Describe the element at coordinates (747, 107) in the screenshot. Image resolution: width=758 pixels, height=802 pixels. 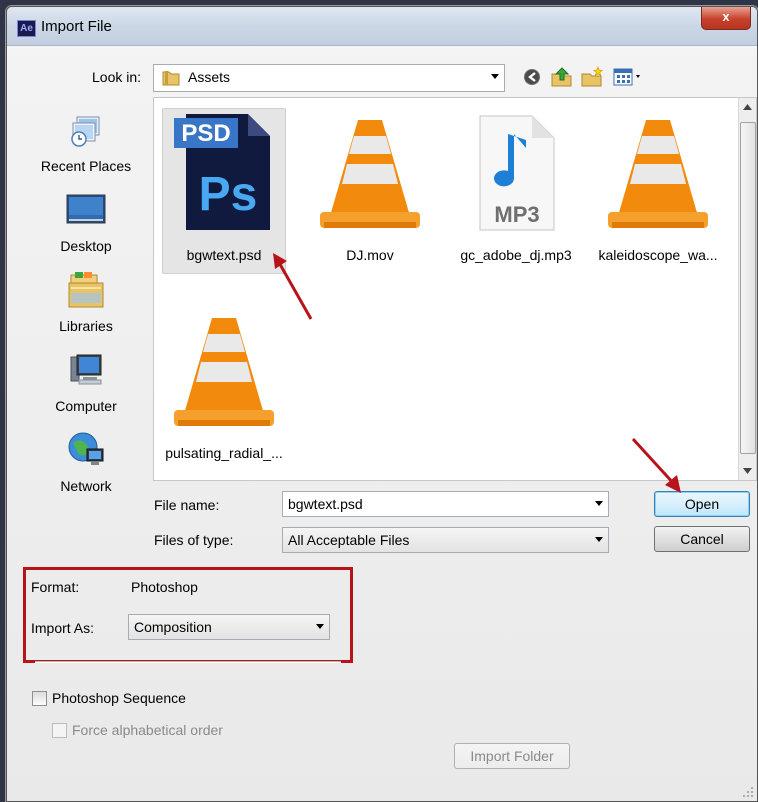
I see `scroll-up-icon` at that location.